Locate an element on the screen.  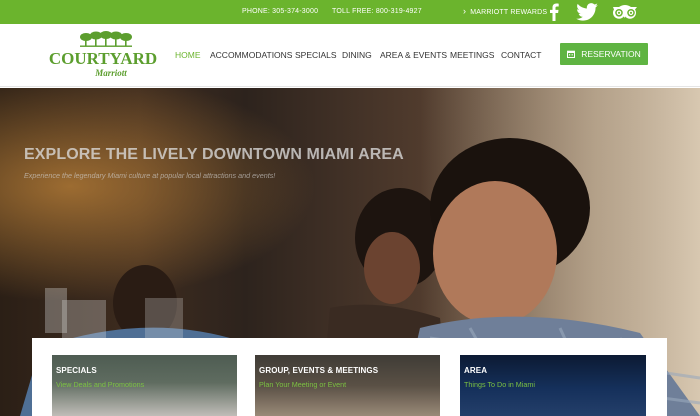
nav-home: HOME is located at coordinates (188, 55).